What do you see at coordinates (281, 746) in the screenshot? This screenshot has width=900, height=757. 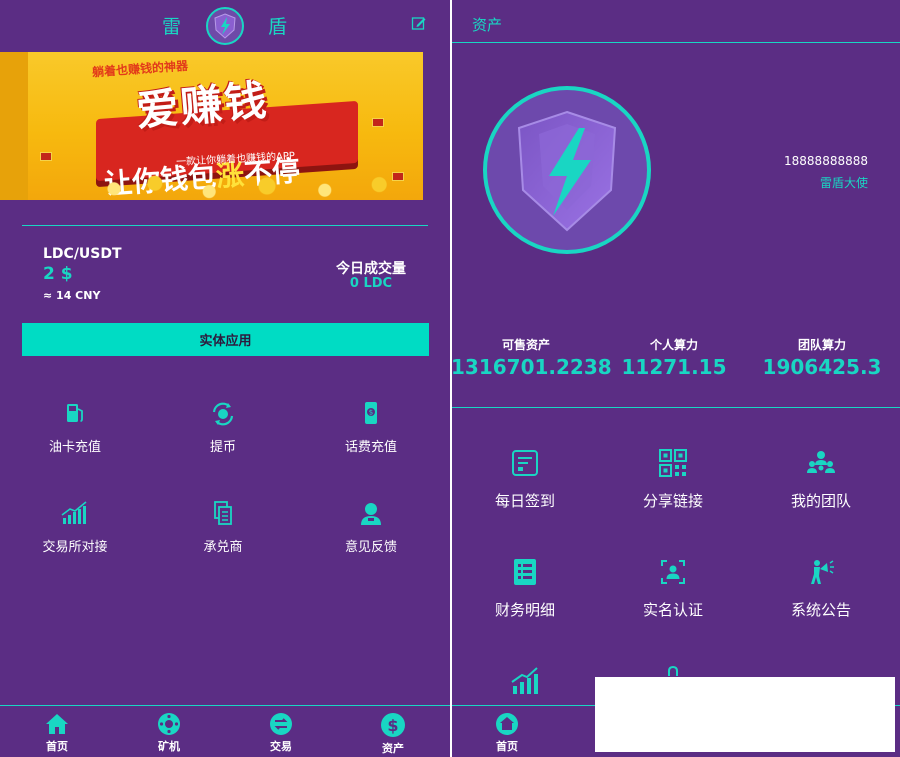 I see `nav-label: 交易` at bounding box center [281, 746].